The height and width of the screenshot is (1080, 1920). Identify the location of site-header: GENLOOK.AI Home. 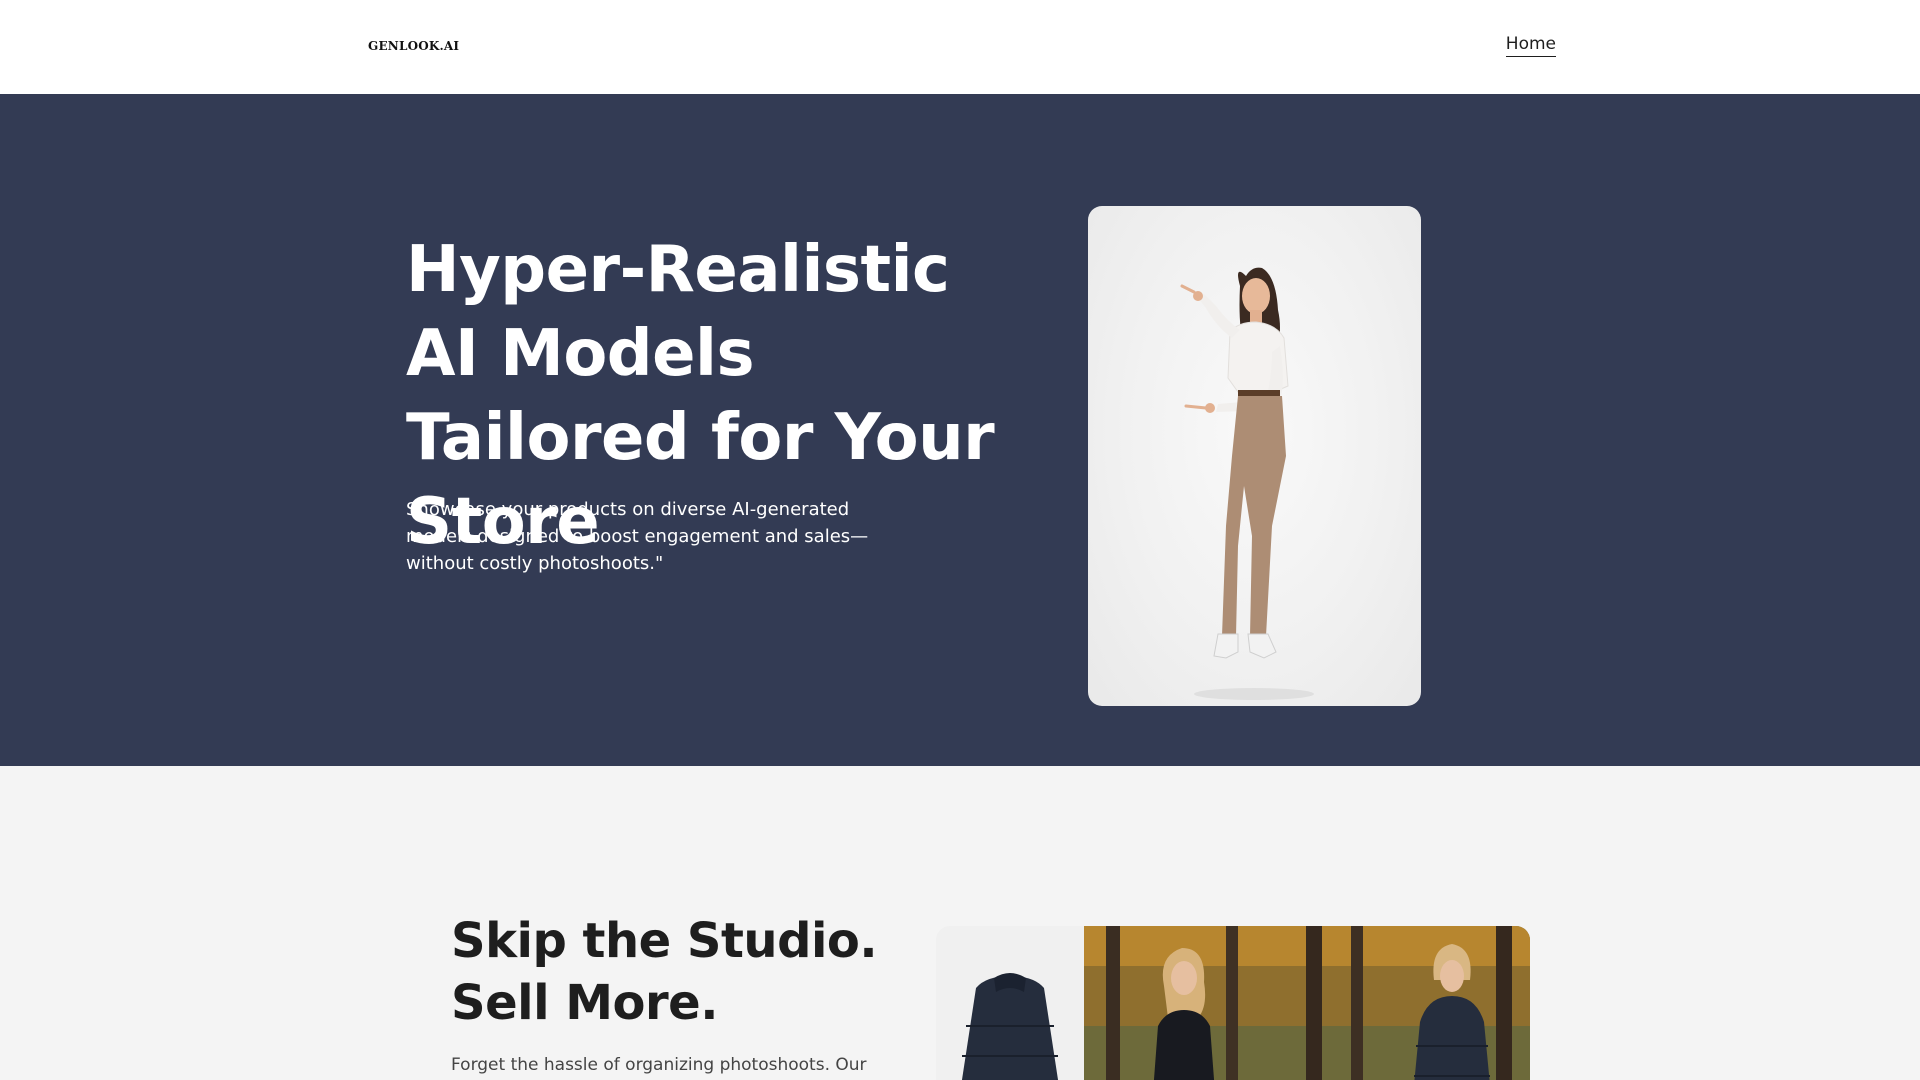
(960, 47).